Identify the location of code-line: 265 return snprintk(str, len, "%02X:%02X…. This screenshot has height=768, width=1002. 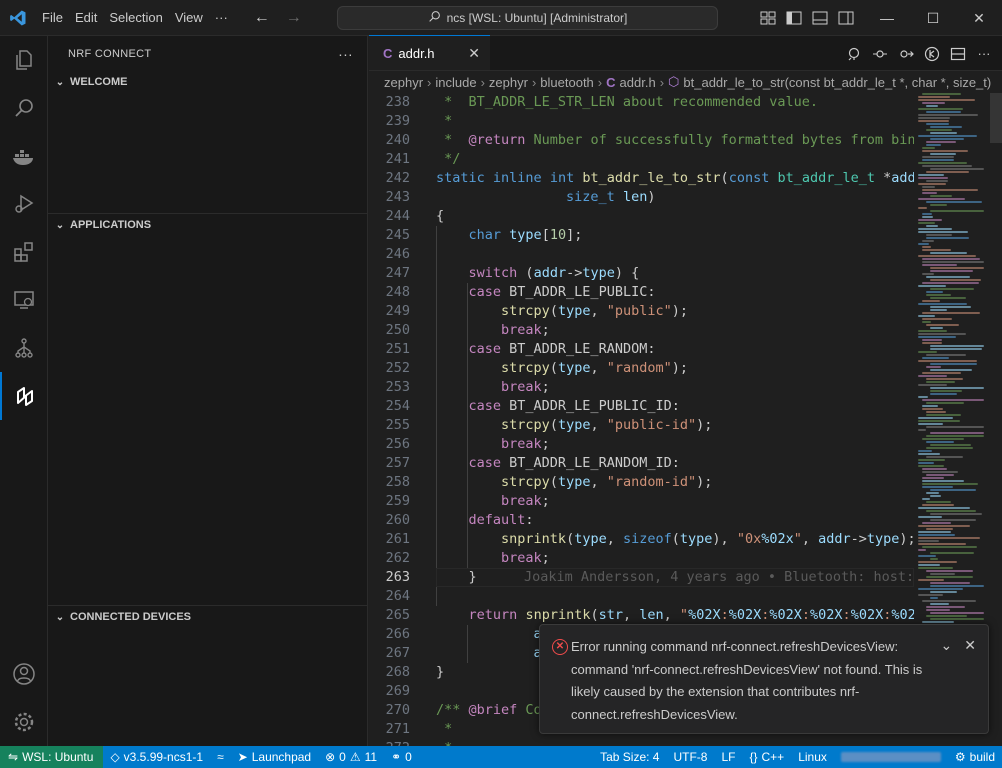
(641, 615).